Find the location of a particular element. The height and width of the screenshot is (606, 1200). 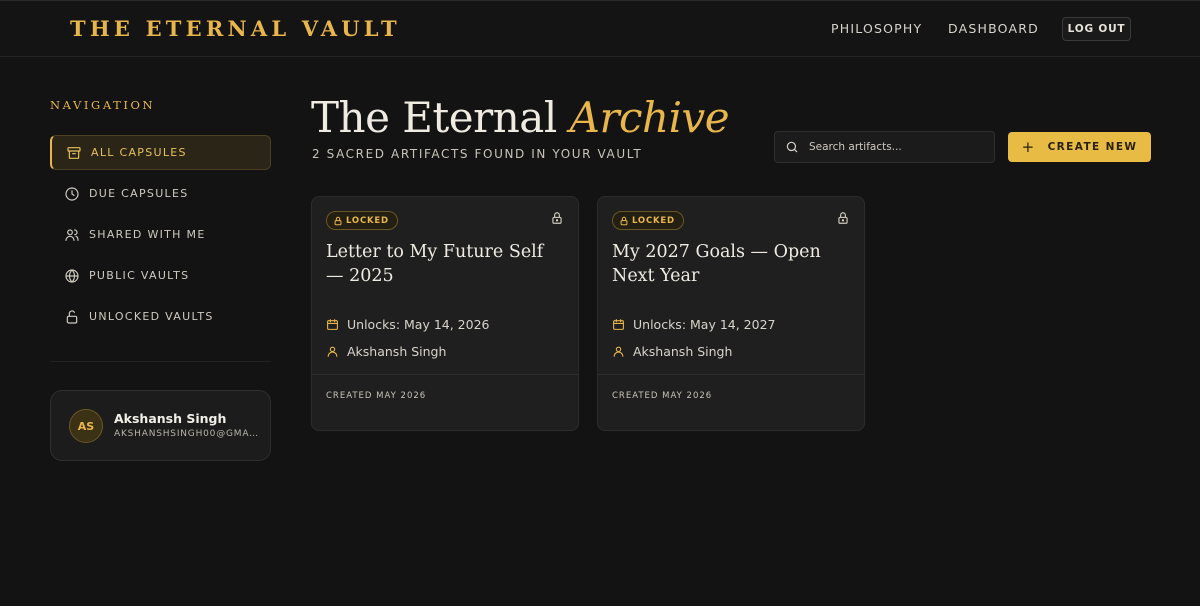

page-subtitle: 2 SACRED ARTIFACTS FOUND IN YOUR VAULT is located at coordinates (477, 154).